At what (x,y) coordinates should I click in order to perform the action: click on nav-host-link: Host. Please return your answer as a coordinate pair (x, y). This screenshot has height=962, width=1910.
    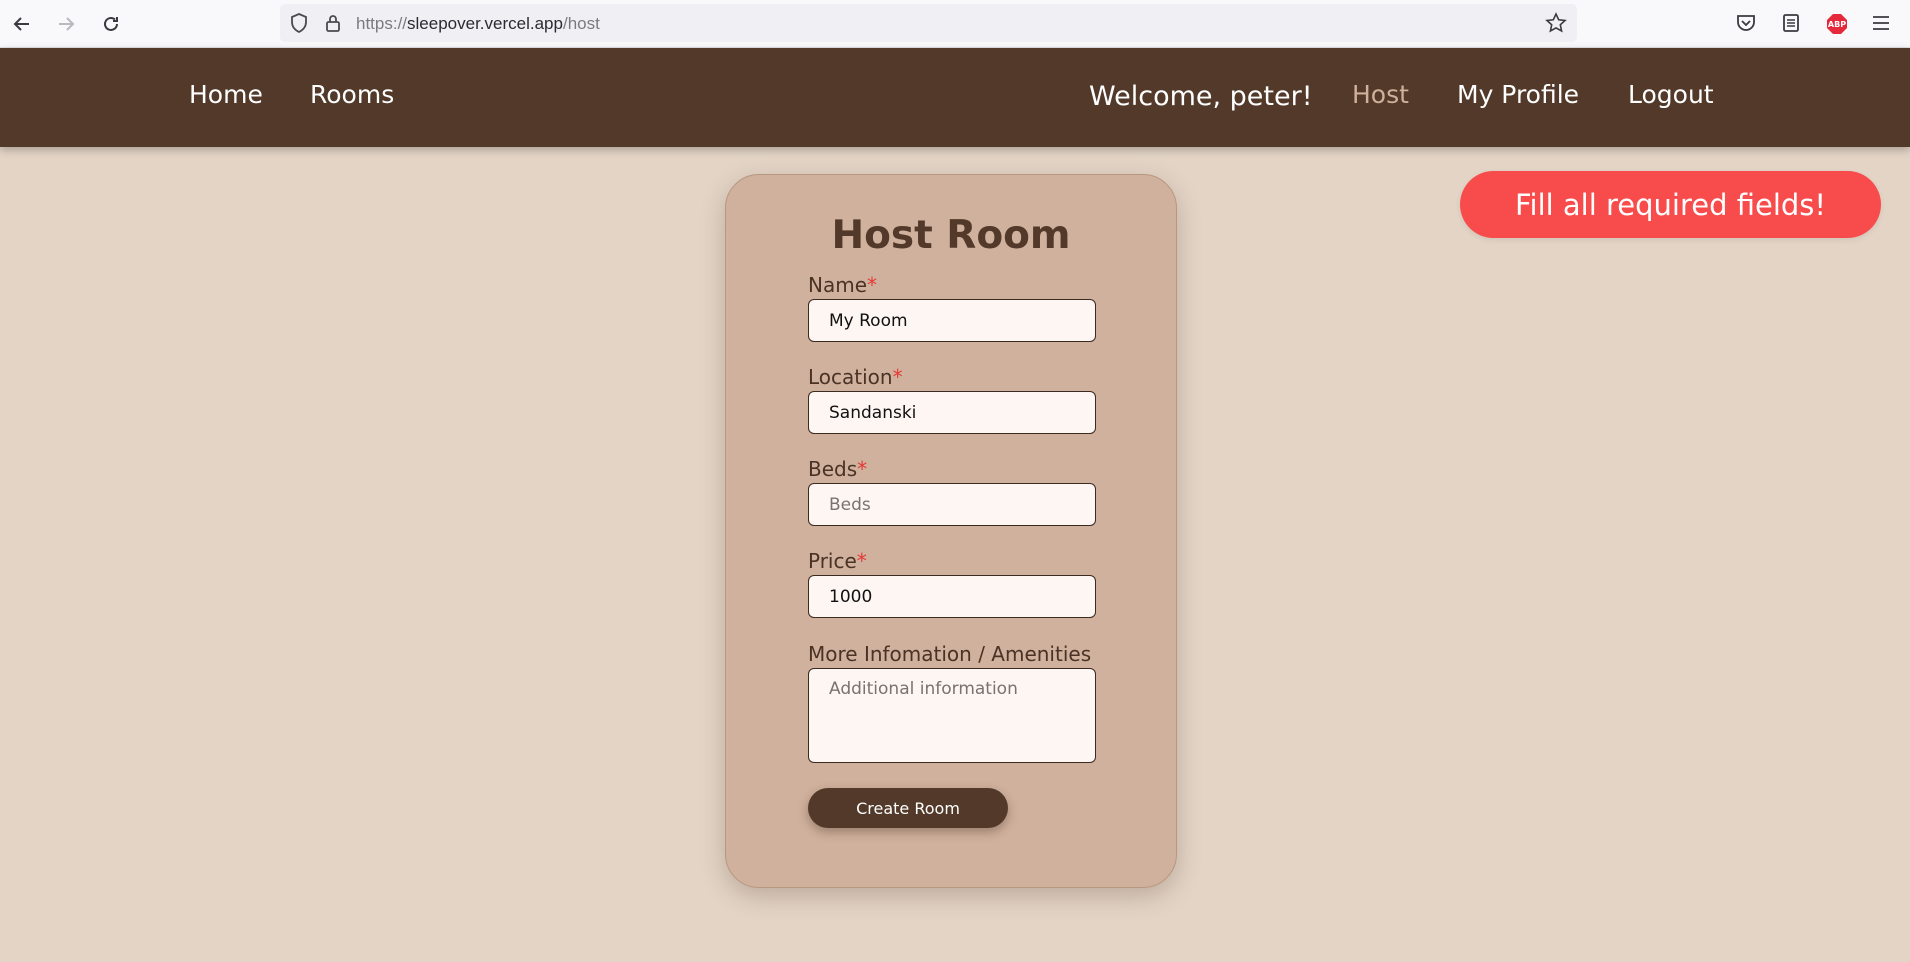
    Looking at the image, I should click on (1380, 94).